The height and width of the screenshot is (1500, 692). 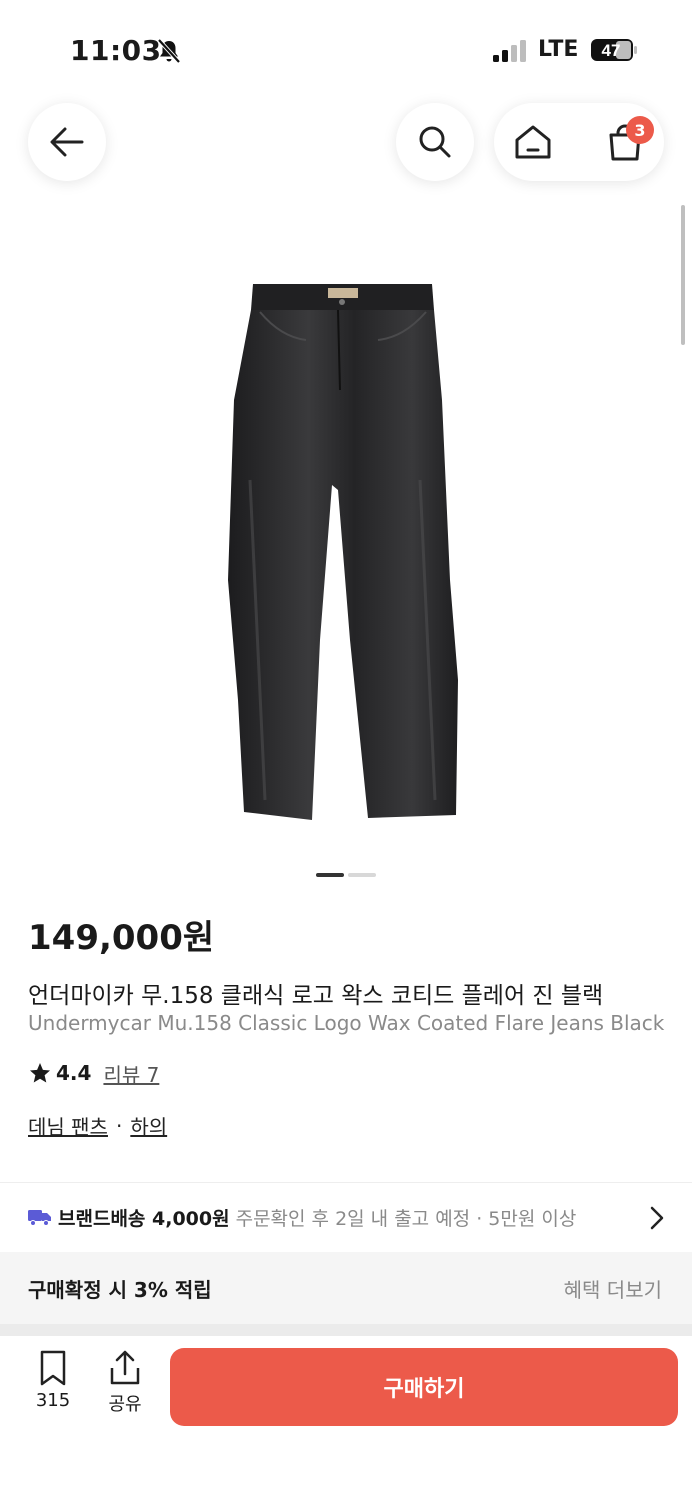 What do you see at coordinates (640, 130) in the screenshot?
I see `cart-count-badge: 3` at bounding box center [640, 130].